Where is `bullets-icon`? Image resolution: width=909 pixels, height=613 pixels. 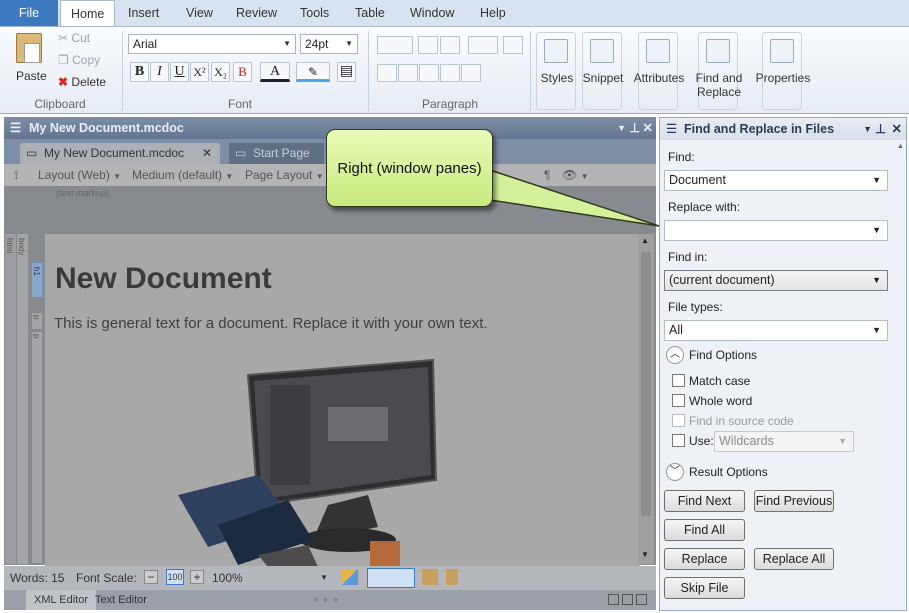
bullets-icon is located at coordinates (395, 45).